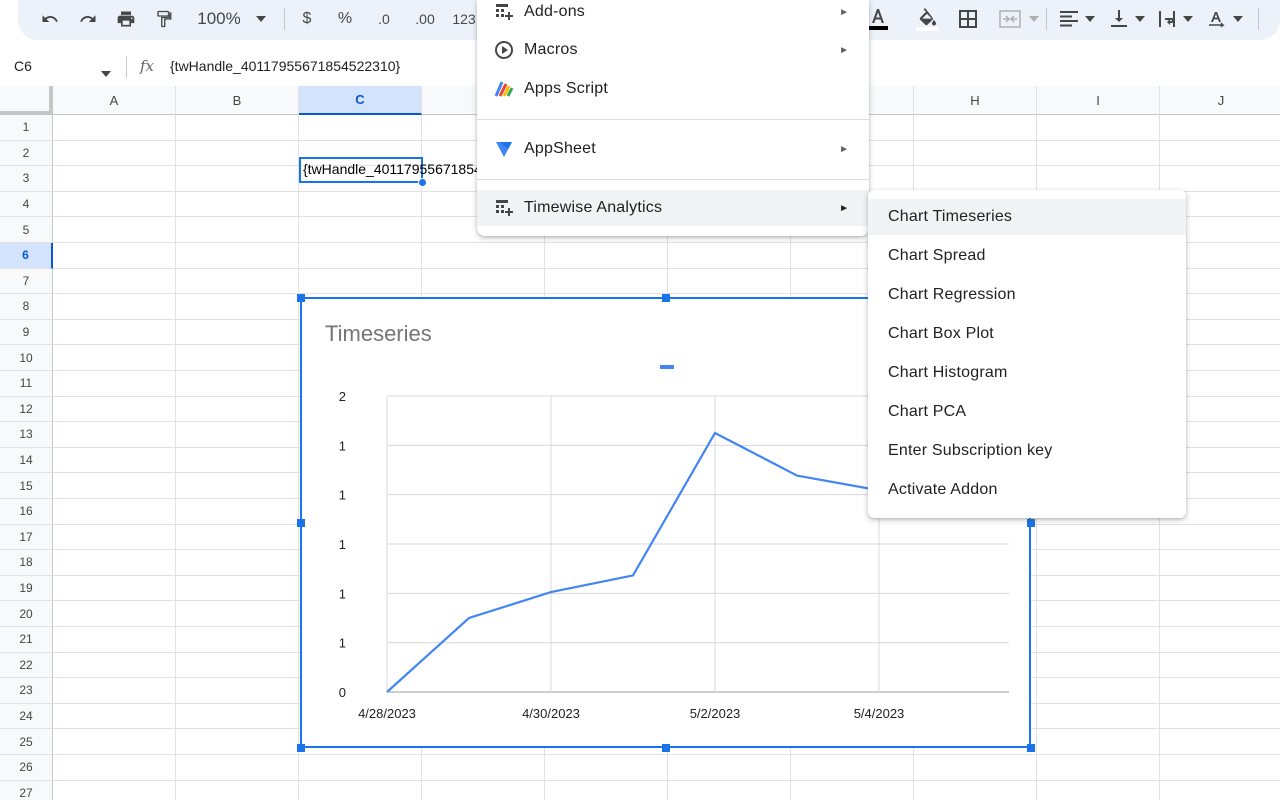 The height and width of the screenshot is (800, 1280). What do you see at coordinates (504, 50) in the screenshot?
I see `macros-icon` at bounding box center [504, 50].